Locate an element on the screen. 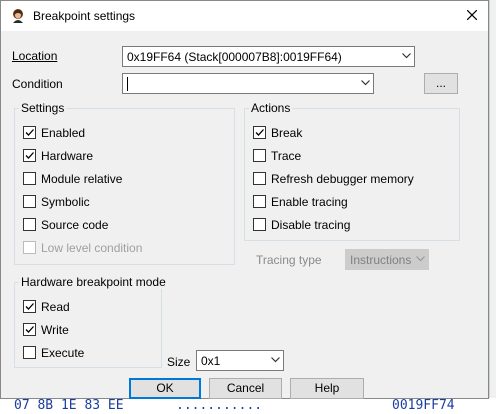 This screenshot has height=414, width=496. actions-checkbox-label: Break is located at coordinates (287, 133).